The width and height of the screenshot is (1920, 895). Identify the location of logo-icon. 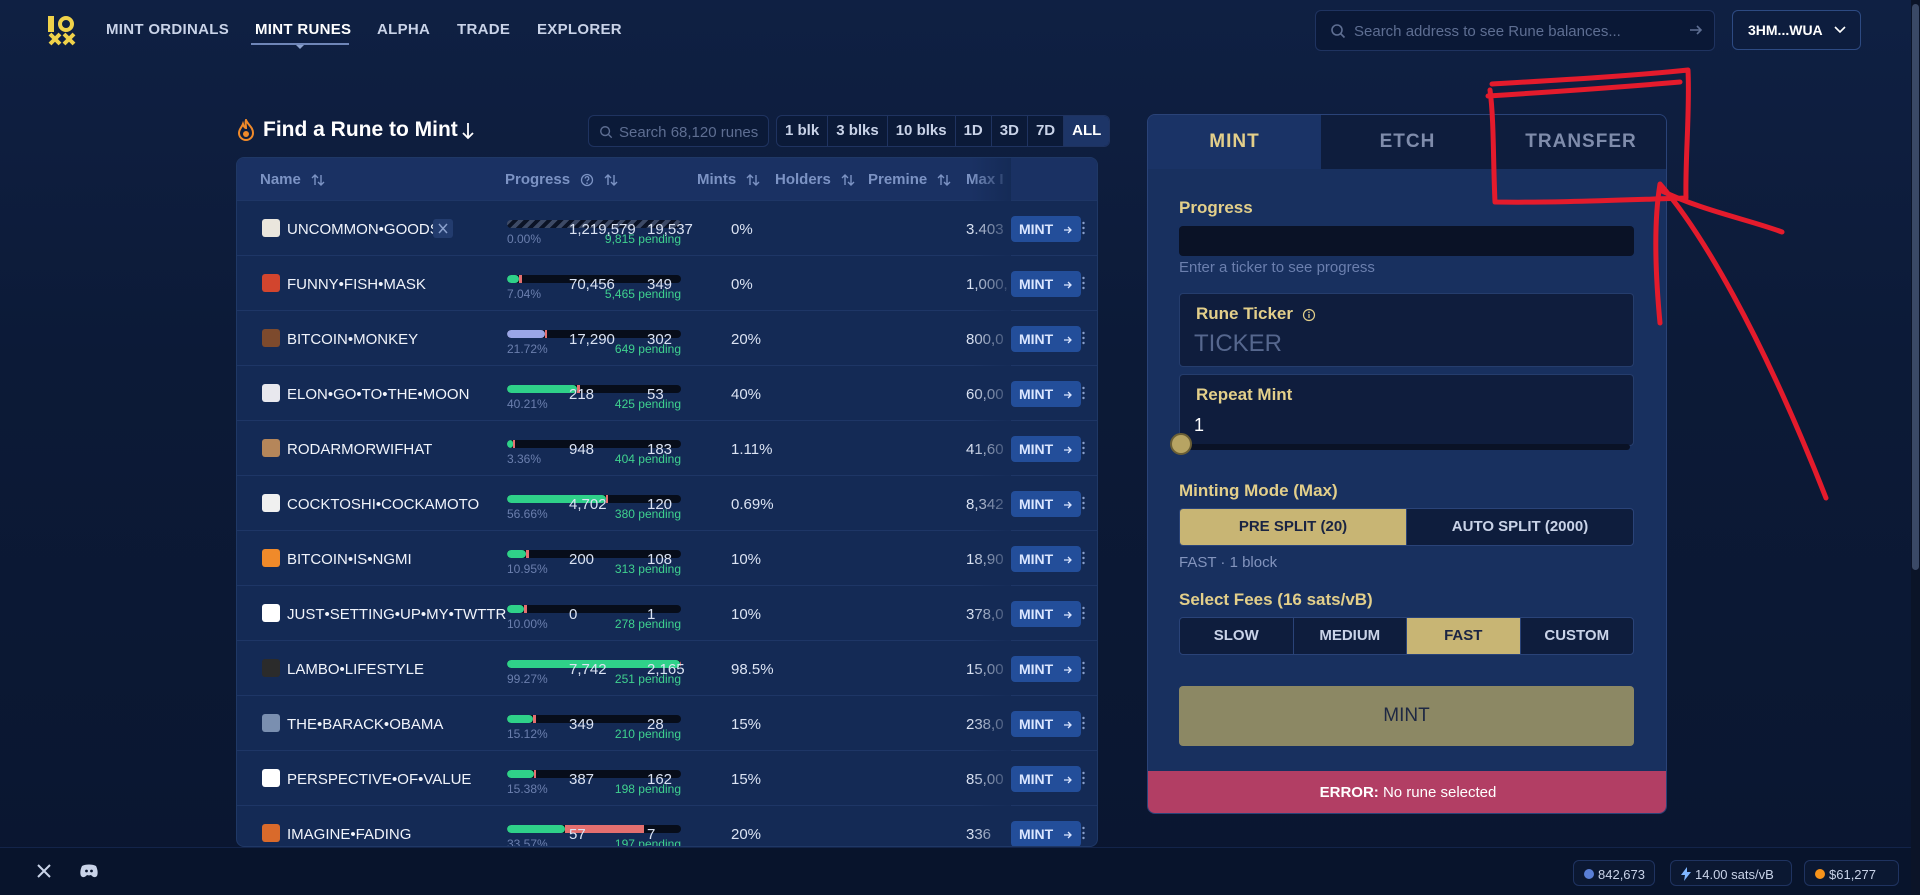
(61, 30).